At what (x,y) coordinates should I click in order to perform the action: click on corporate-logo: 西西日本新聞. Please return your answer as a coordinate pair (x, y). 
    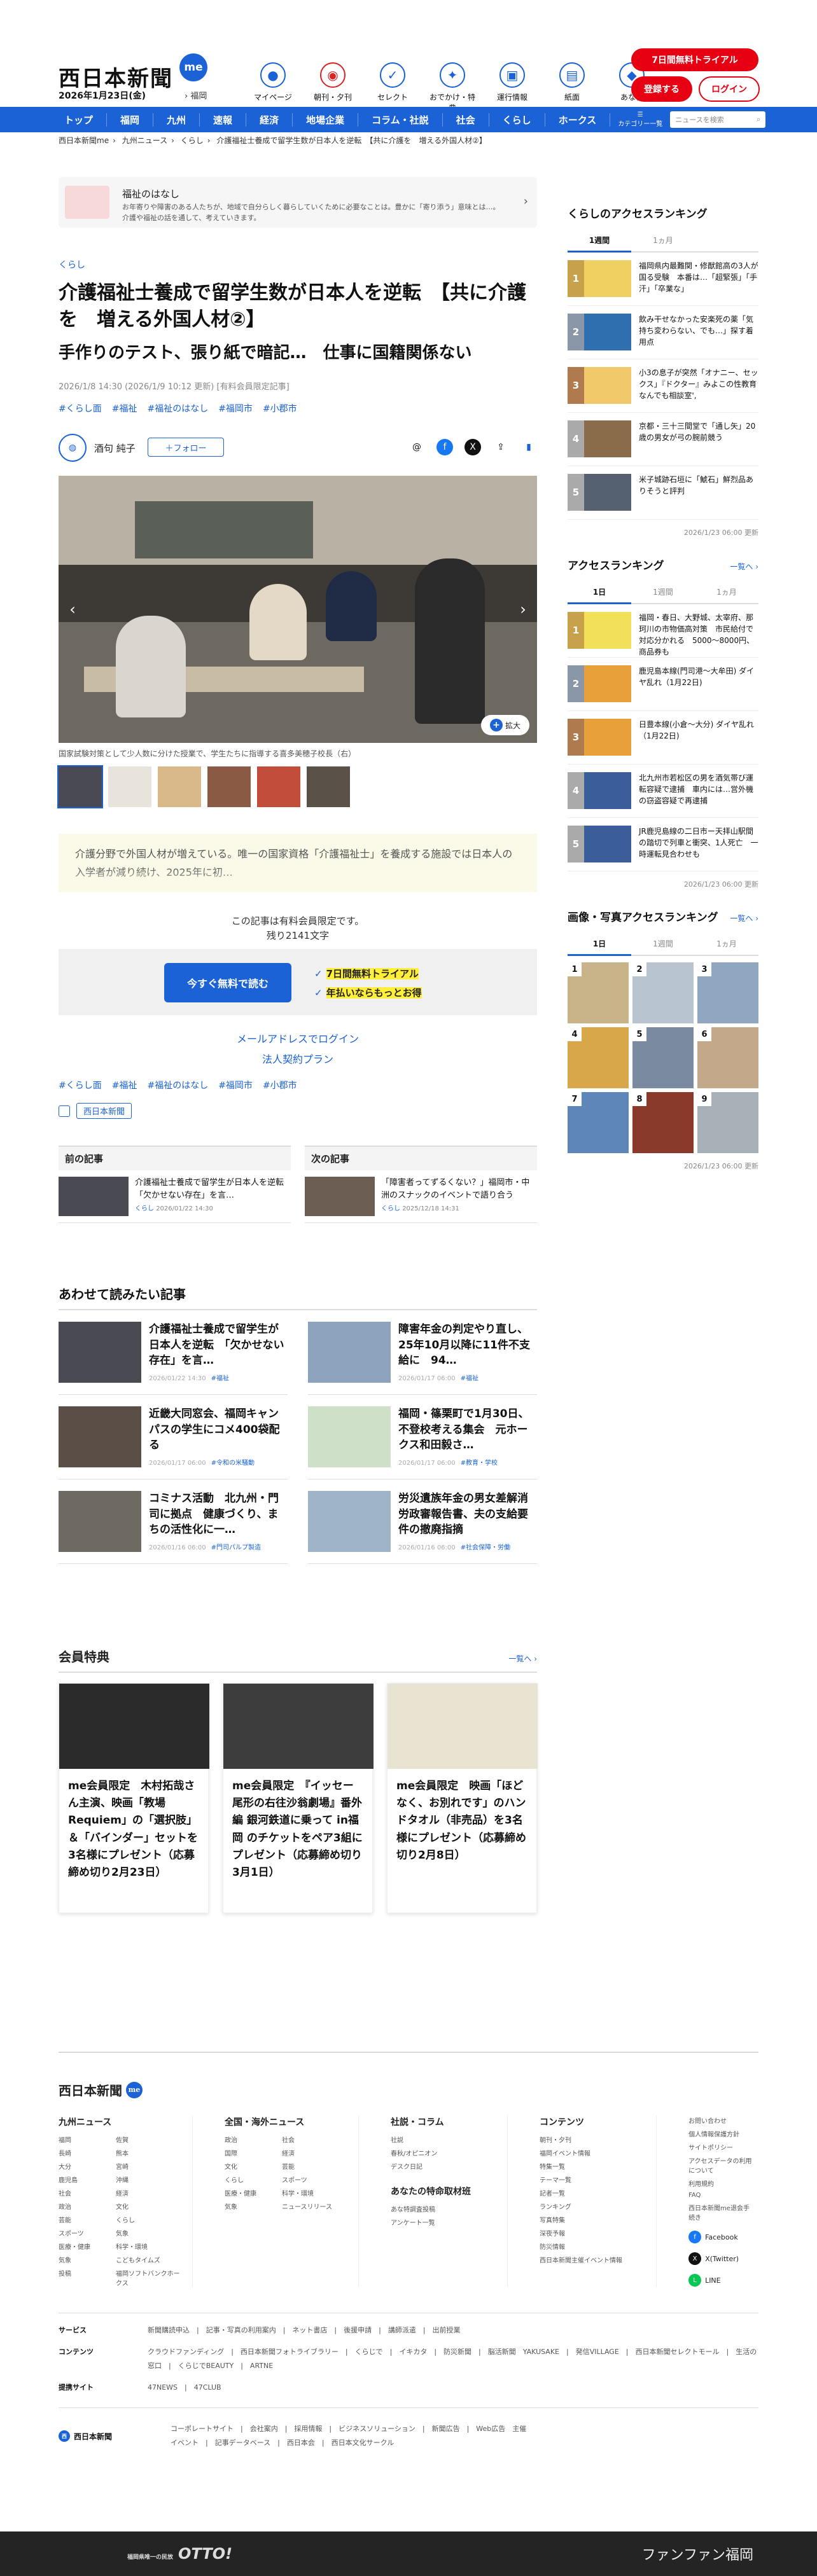
    Looking at the image, I should click on (107, 2436).